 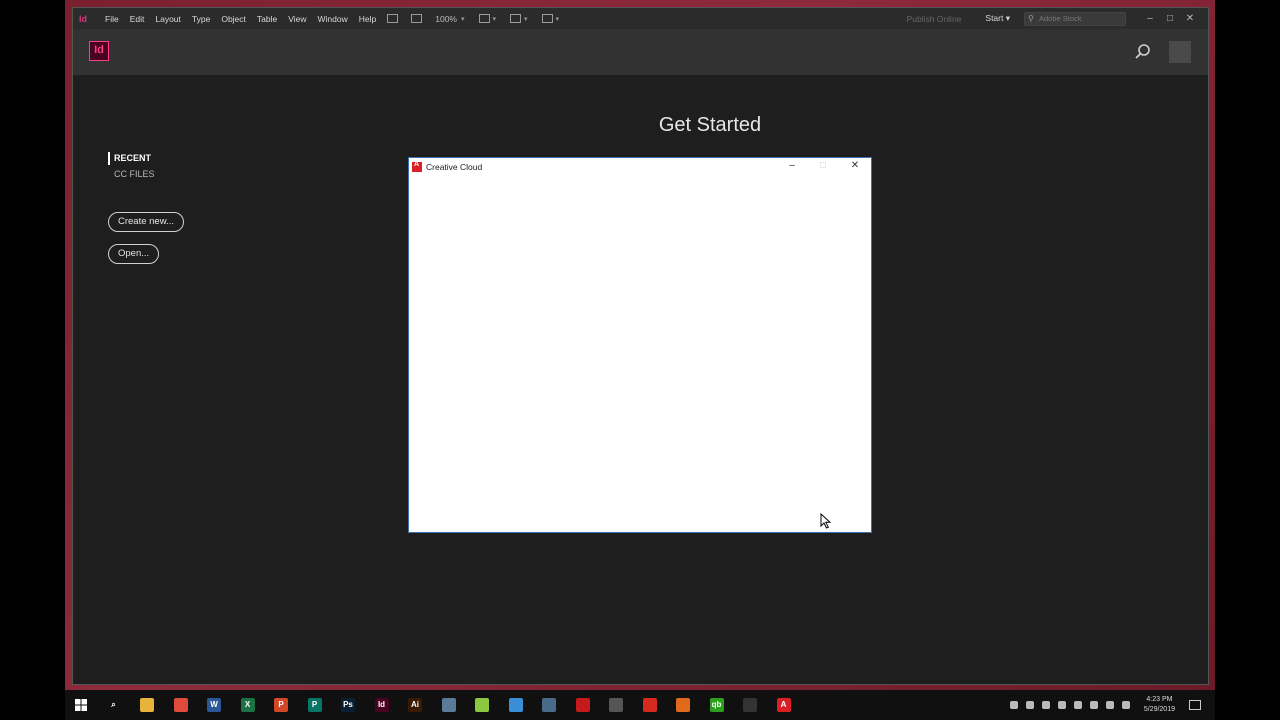 I want to click on photoshop-icon: Ps, so click(x=348, y=705).